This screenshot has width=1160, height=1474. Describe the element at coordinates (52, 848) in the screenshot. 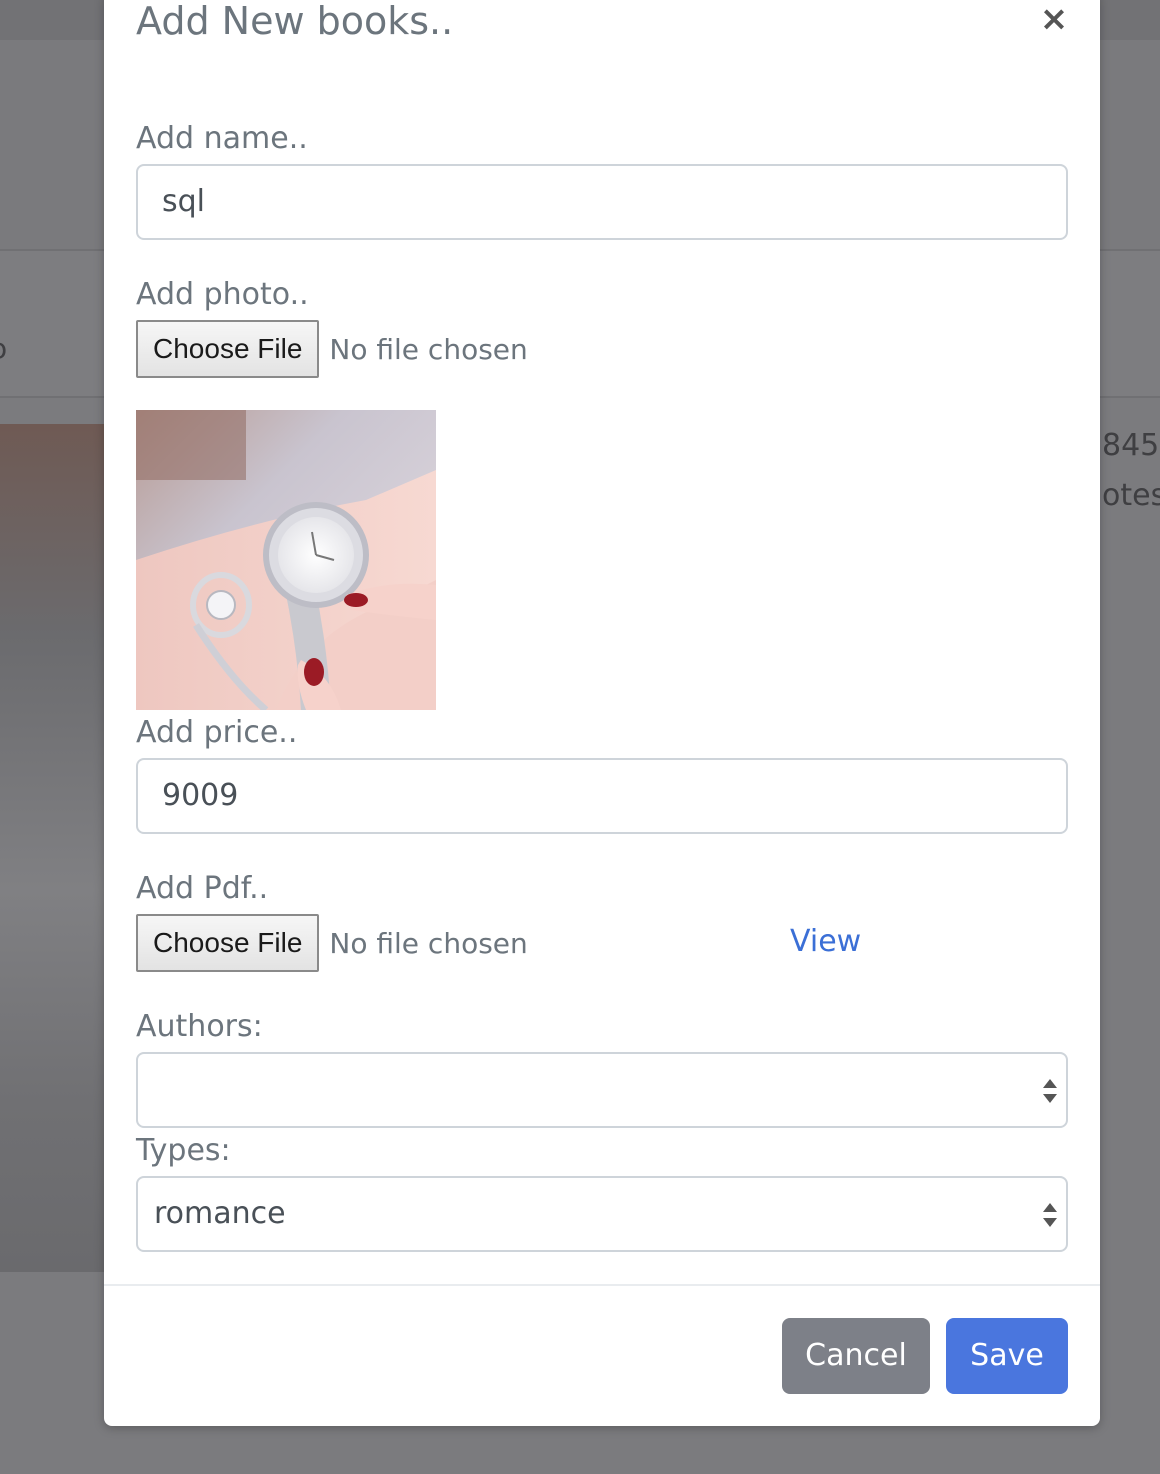

I see `background-product-image` at that location.